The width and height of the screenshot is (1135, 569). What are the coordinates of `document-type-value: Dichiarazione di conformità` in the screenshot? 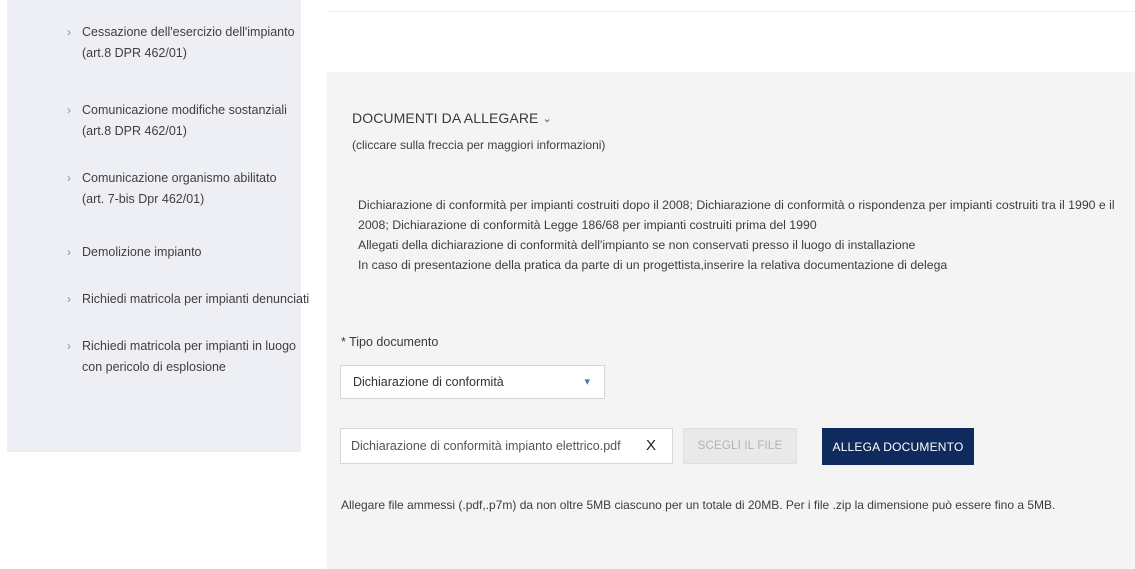 It's located at (428, 382).